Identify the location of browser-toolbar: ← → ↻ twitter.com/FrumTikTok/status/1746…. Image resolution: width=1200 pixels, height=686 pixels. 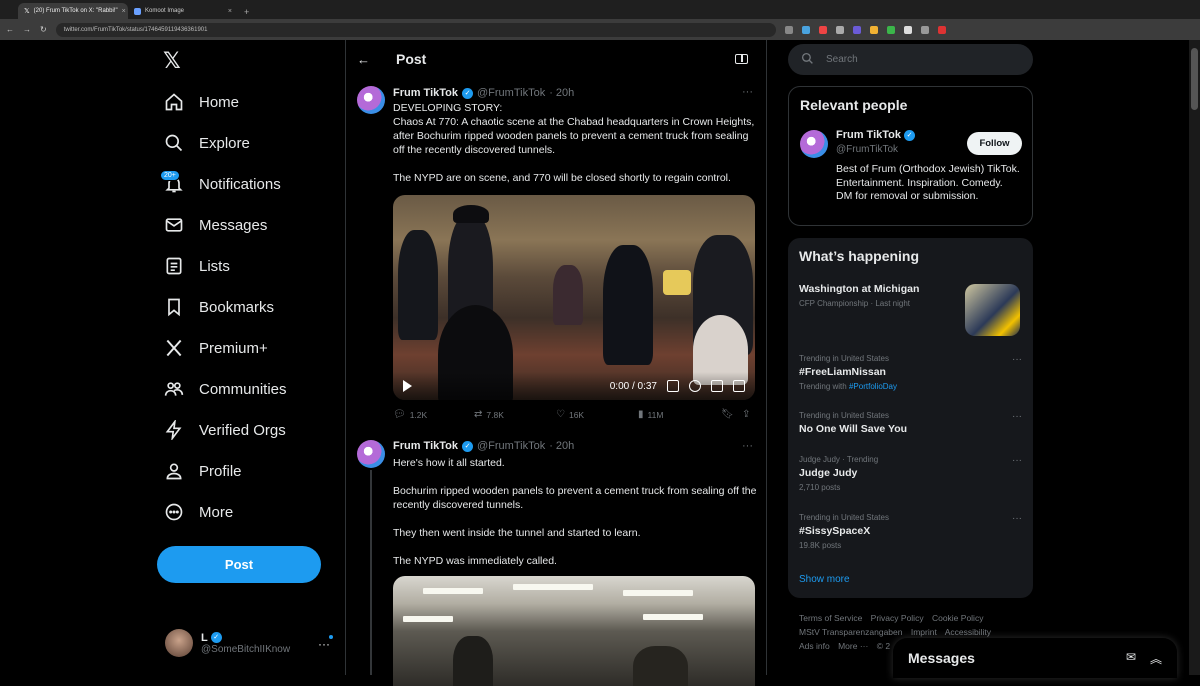
(600, 29).